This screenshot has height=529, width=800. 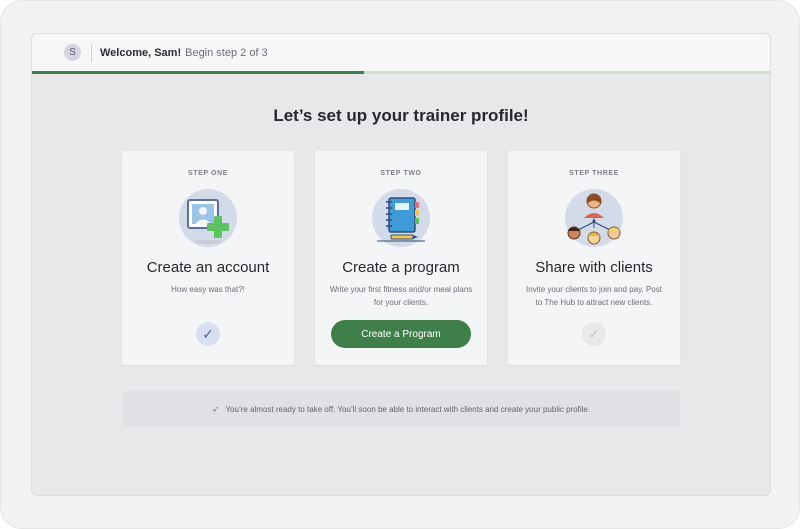 What do you see at coordinates (91, 52) in the screenshot?
I see `header-divider` at bounding box center [91, 52].